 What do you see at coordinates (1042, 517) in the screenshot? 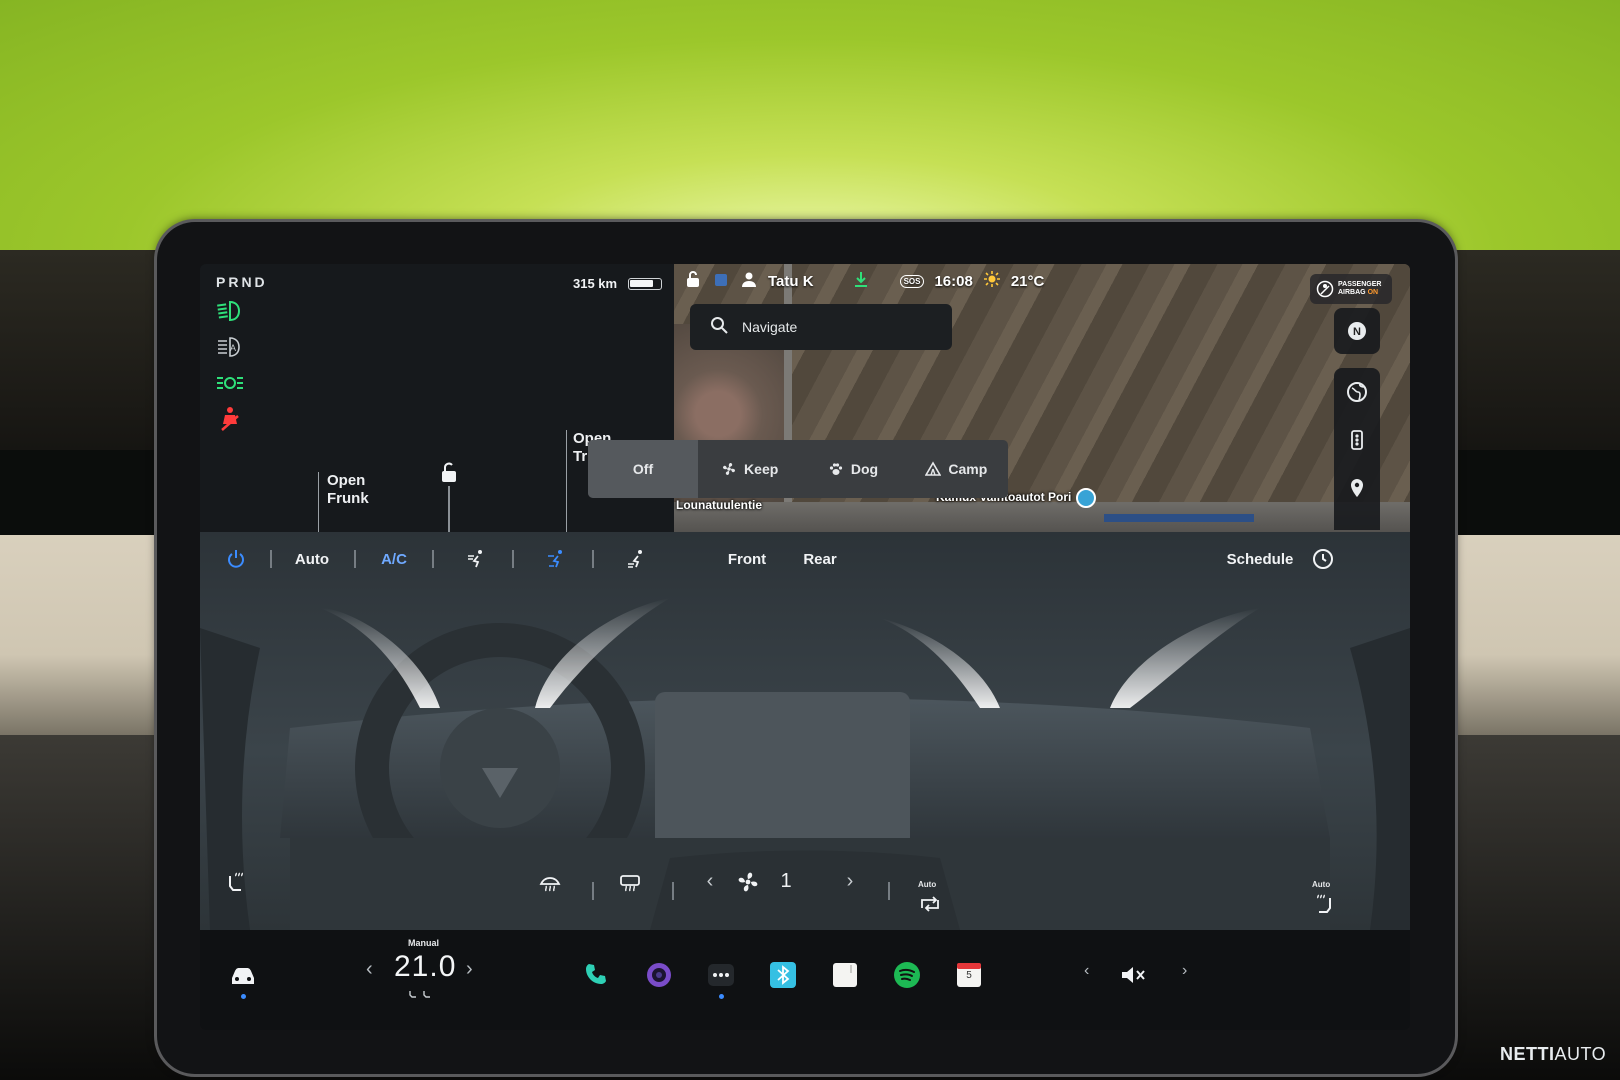
I see `map-road` at bounding box center [1042, 517].